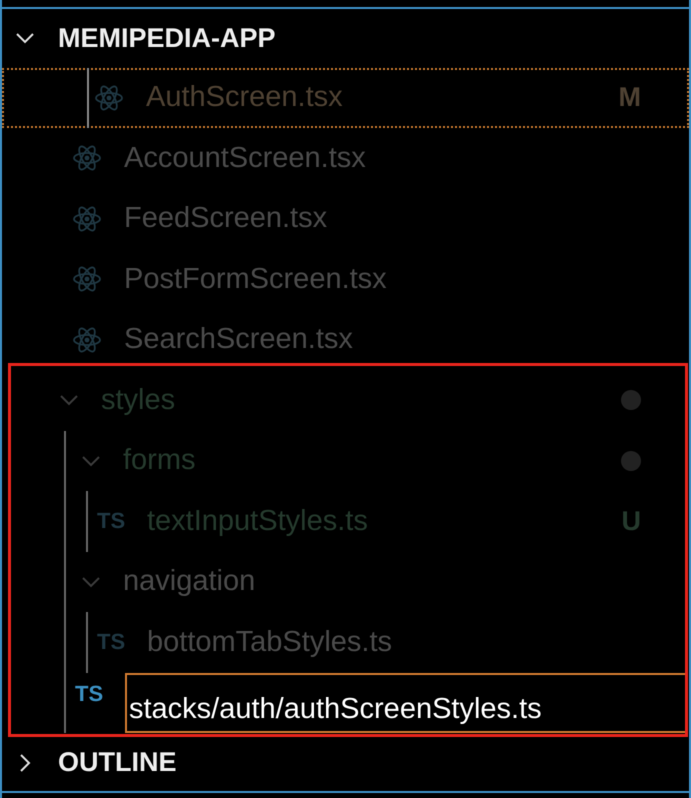  Describe the element at coordinates (629, 98) in the screenshot. I see `git-status-label: M` at that location.